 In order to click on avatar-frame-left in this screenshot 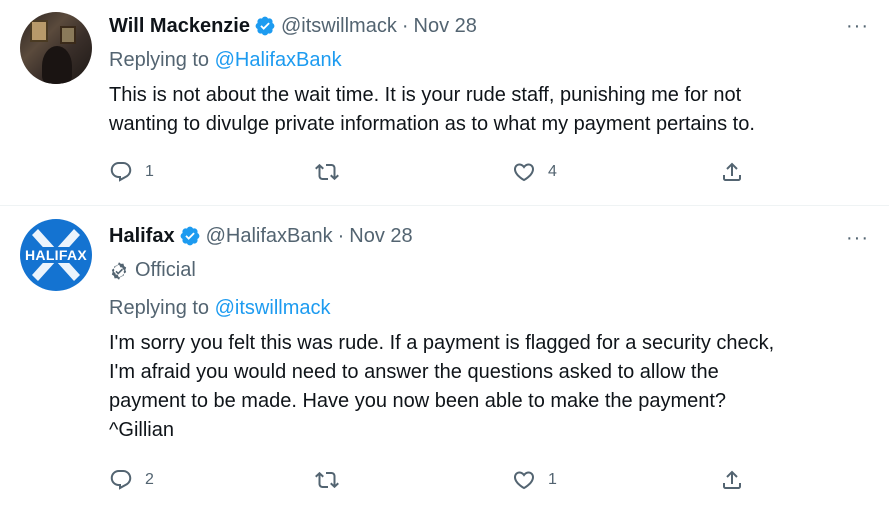, I will do `click(39, 31)`.